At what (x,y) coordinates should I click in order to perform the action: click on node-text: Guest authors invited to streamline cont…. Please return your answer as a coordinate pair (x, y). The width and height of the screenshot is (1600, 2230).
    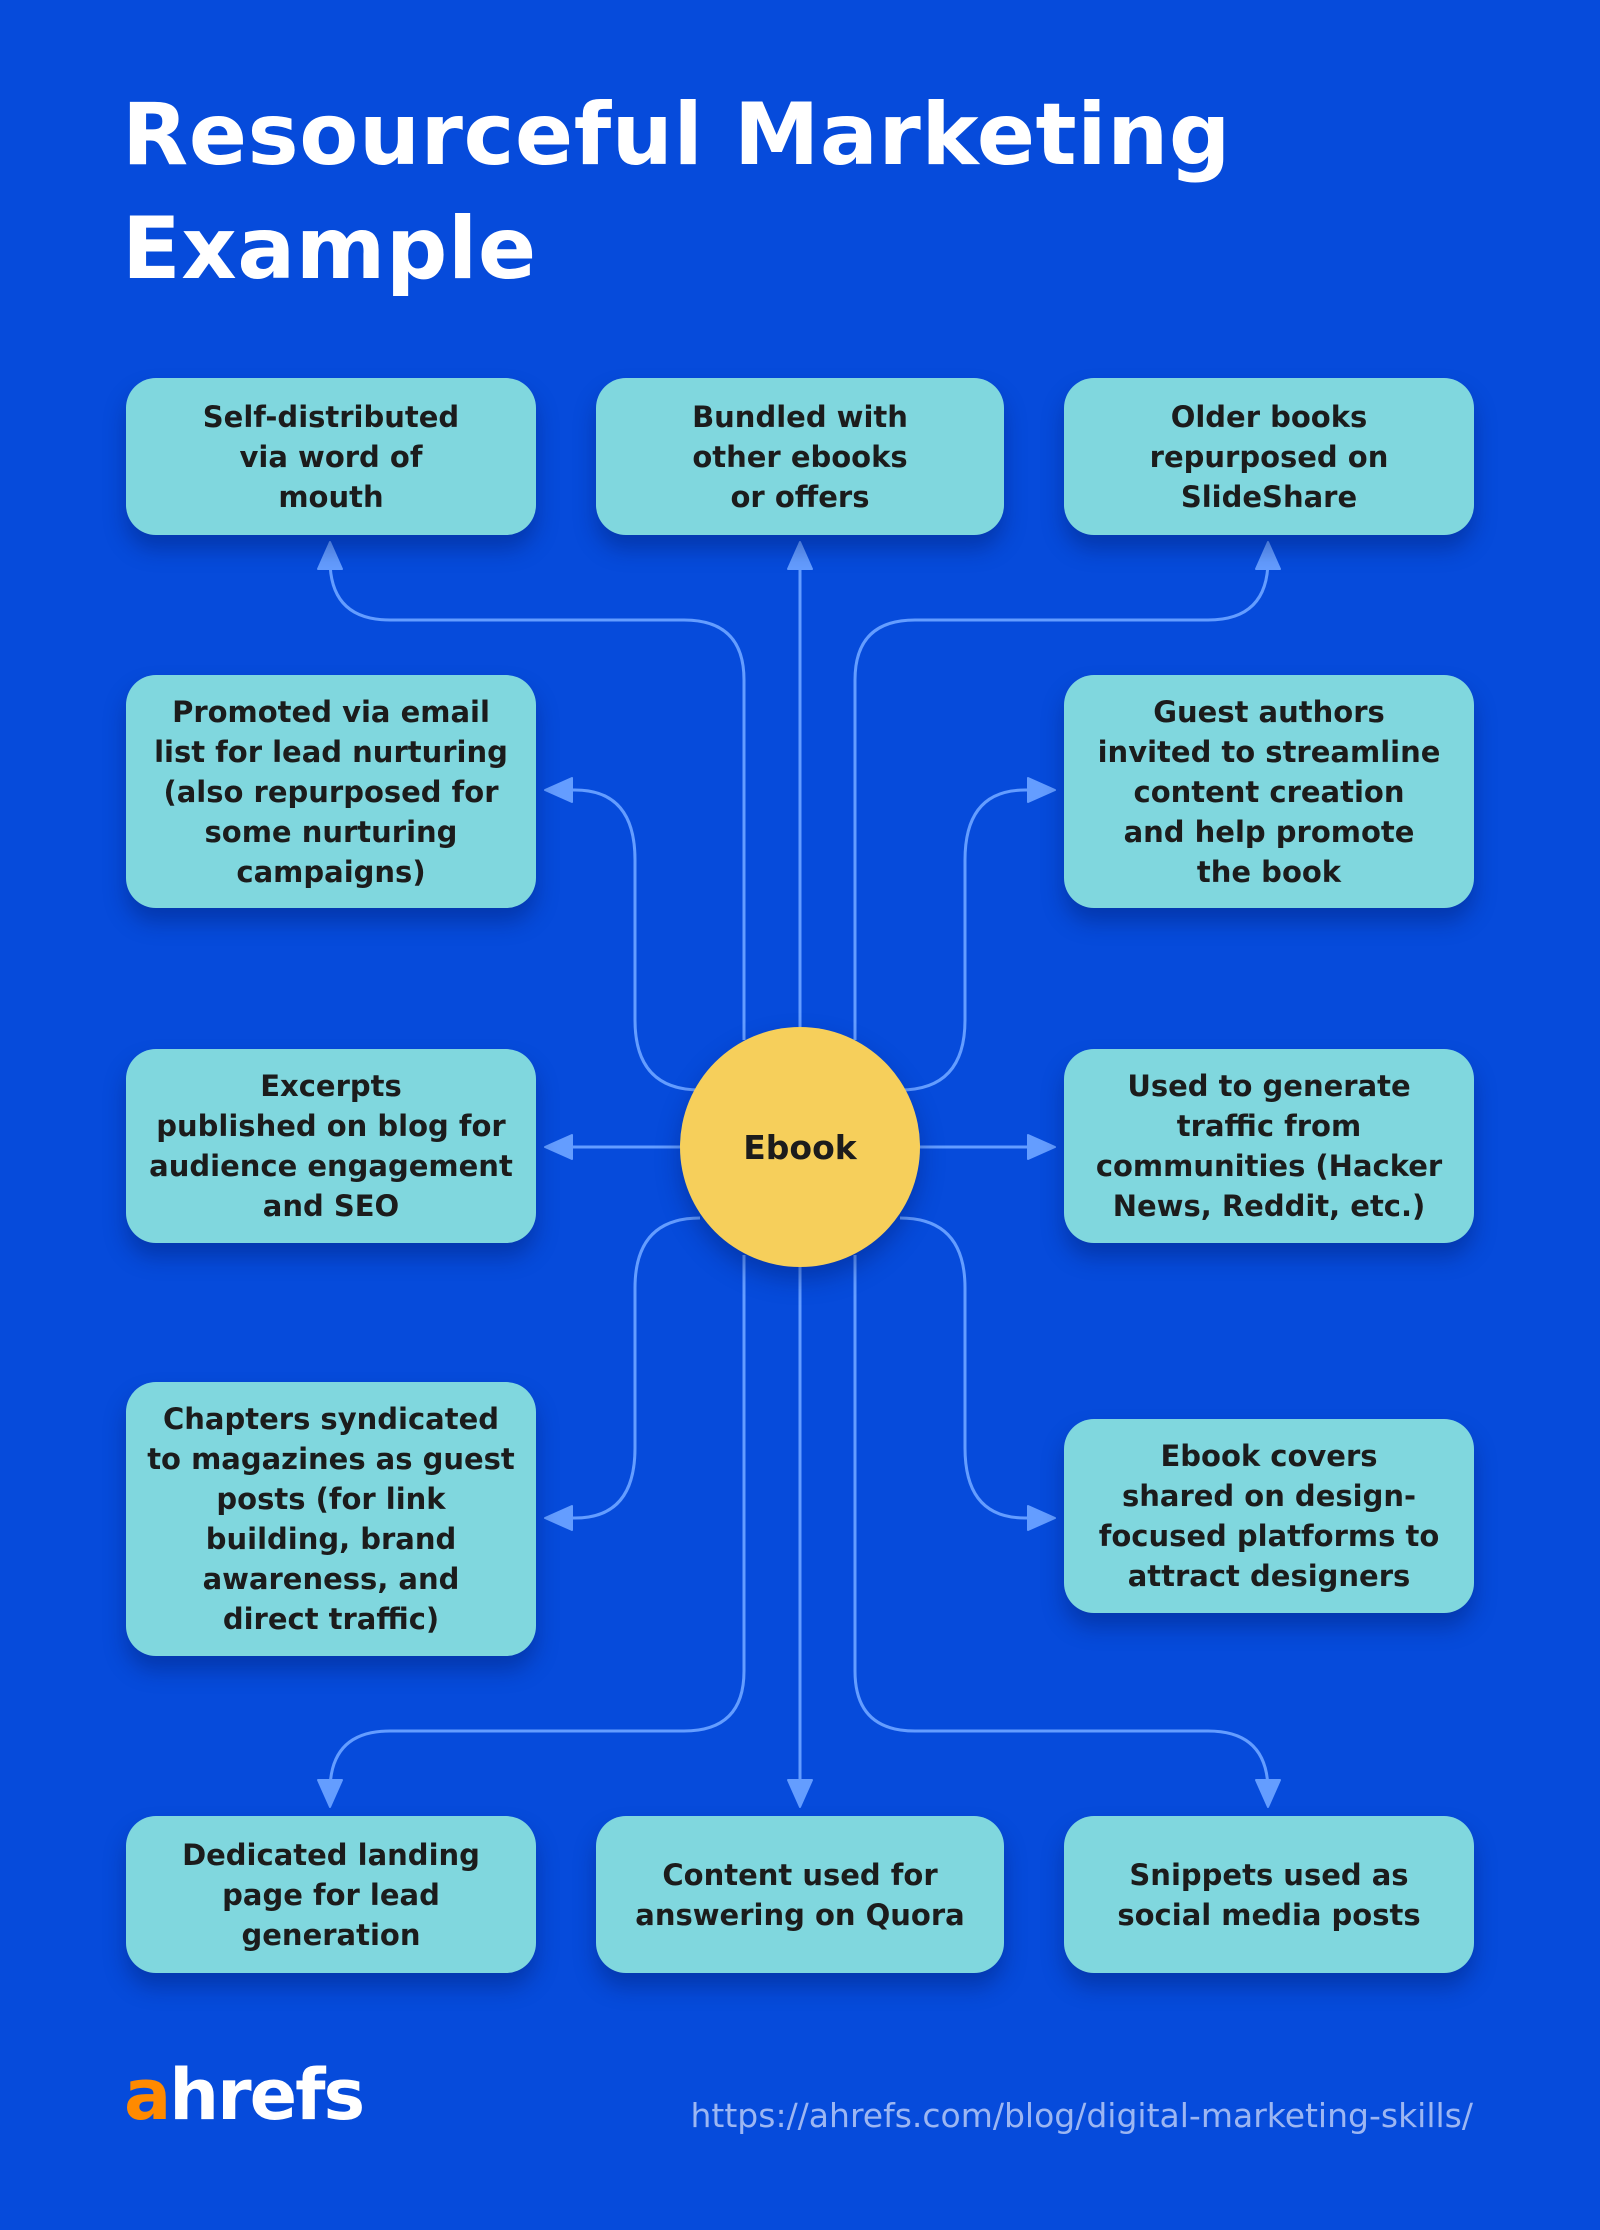
    Looking at the image, I should click on (1269, 791).